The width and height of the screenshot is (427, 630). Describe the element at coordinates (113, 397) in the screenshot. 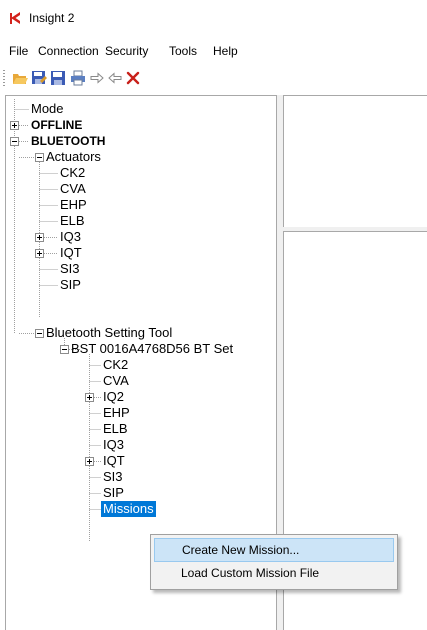

I see `tree-node-device-iq2: IQ2` at that location.